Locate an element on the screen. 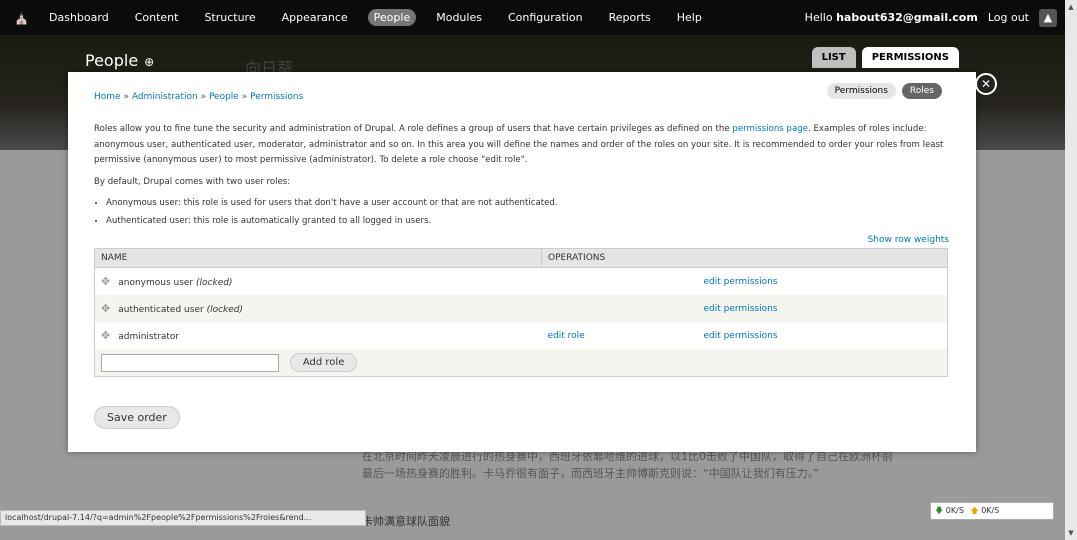 Image resolution: width=1077 pixels, height=540 pixels. network-monitor: 🡇 0K/S 🡅 0K/S is located at coordinates (992, 511).